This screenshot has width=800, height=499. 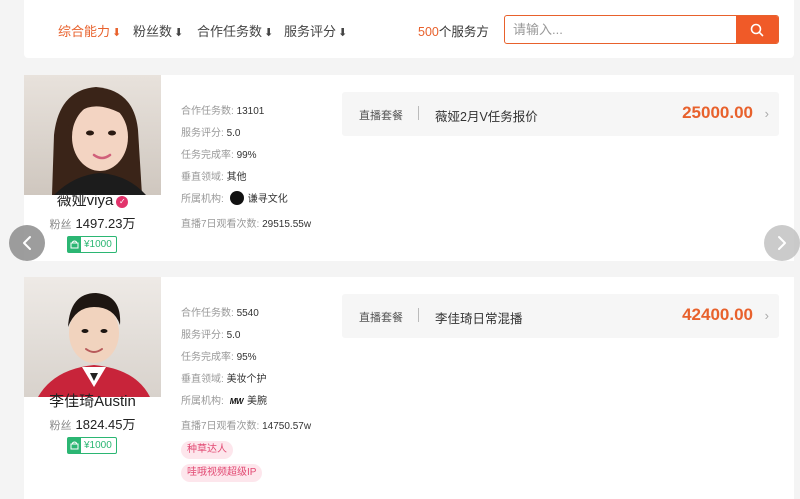 I want to click on package-name: 薇娅2月V任务报价, so click(x=486, y=117).